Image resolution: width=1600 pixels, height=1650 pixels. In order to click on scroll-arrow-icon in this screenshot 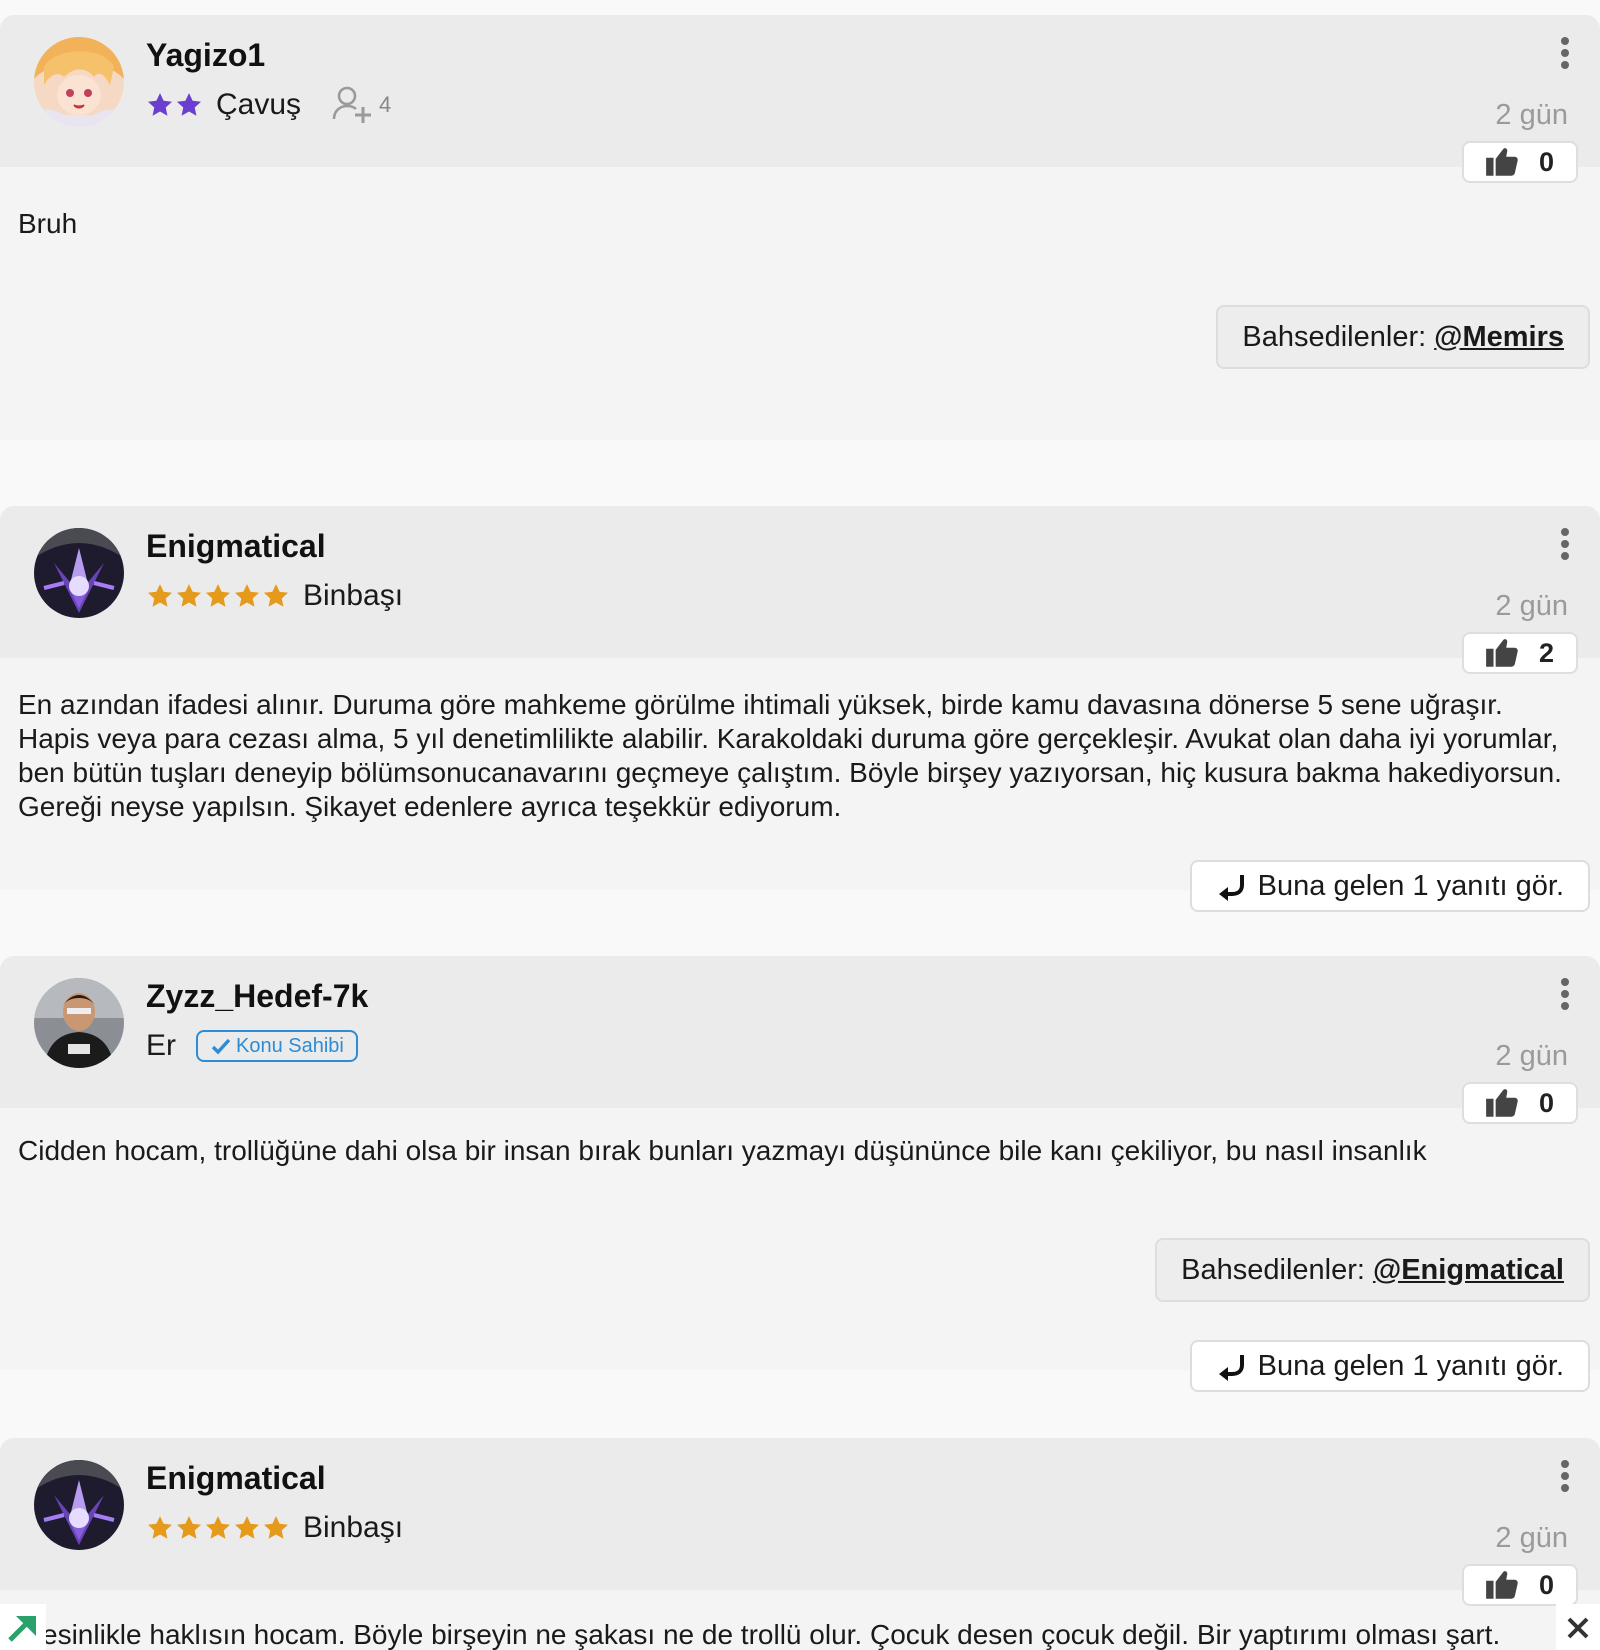, I will do `click(23, 1627)`.